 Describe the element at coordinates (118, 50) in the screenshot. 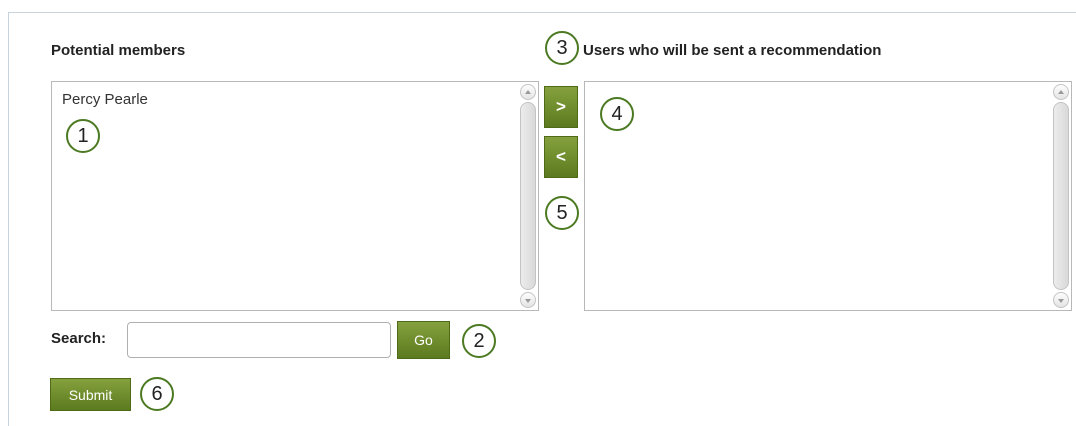

I see `potential-members-heading: Potential members` at that location.